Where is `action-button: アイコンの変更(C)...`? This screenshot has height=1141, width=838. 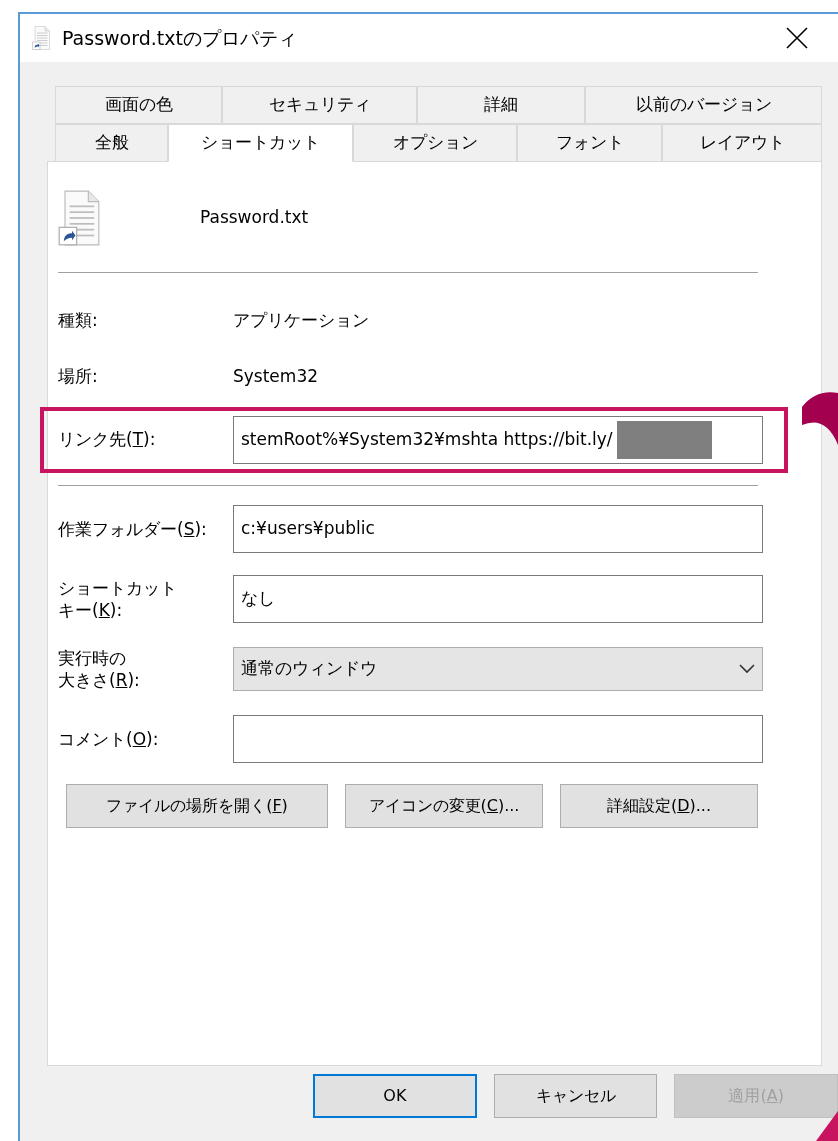
action-button: アイコンの変更(C)... is located at coordinates (444, 806).